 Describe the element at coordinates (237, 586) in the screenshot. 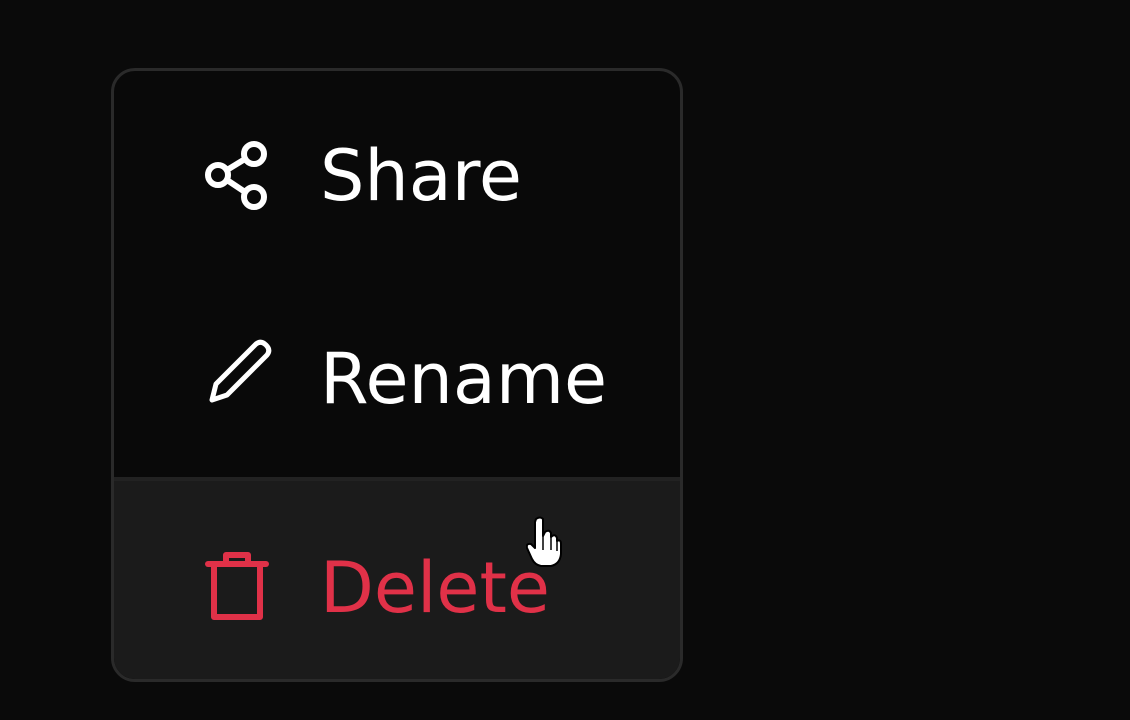

I see `trash-icon` at that location.